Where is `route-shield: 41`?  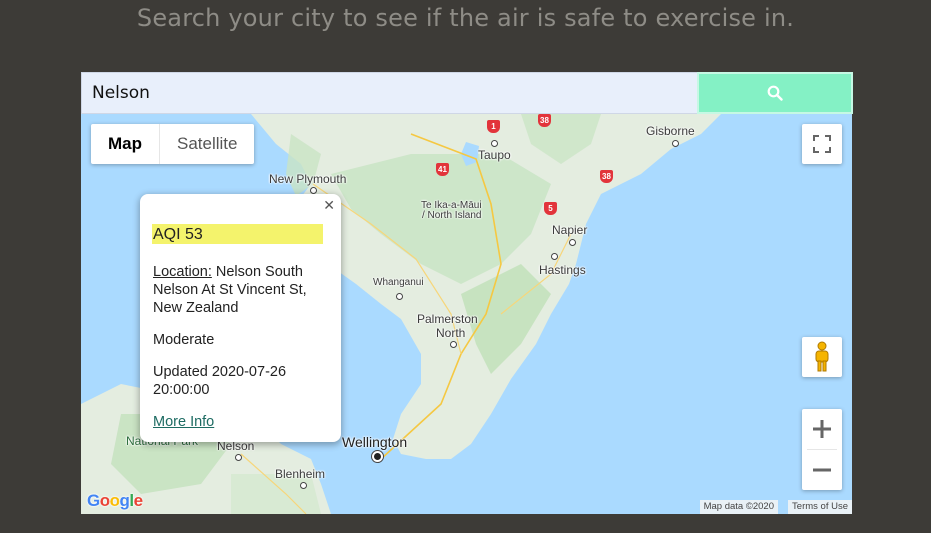
route-shield: 41 is located at coordinates (442, 169).